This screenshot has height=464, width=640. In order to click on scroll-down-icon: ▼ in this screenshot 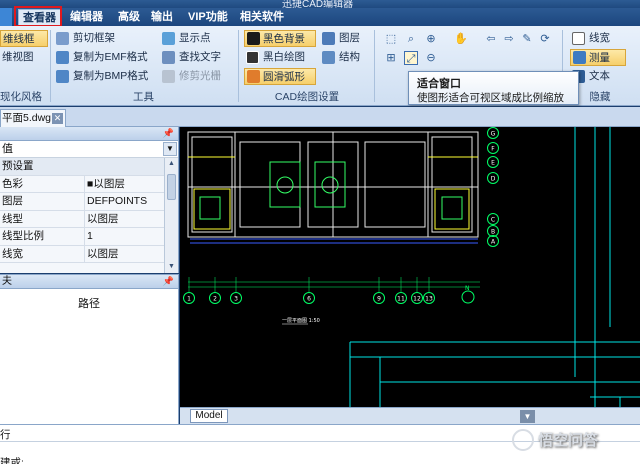, I will do `click(171, 267)`.